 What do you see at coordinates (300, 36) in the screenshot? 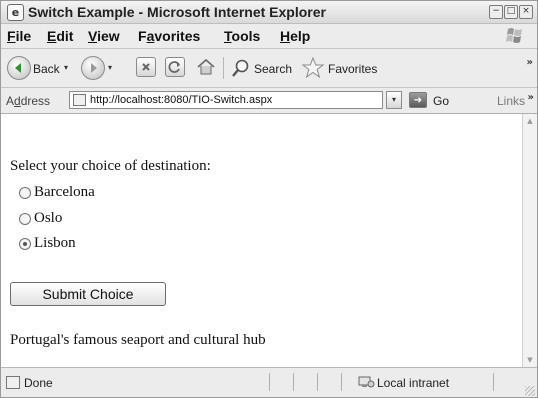
I see `menu-help-rest: elp` at bounding box center [300, 36].